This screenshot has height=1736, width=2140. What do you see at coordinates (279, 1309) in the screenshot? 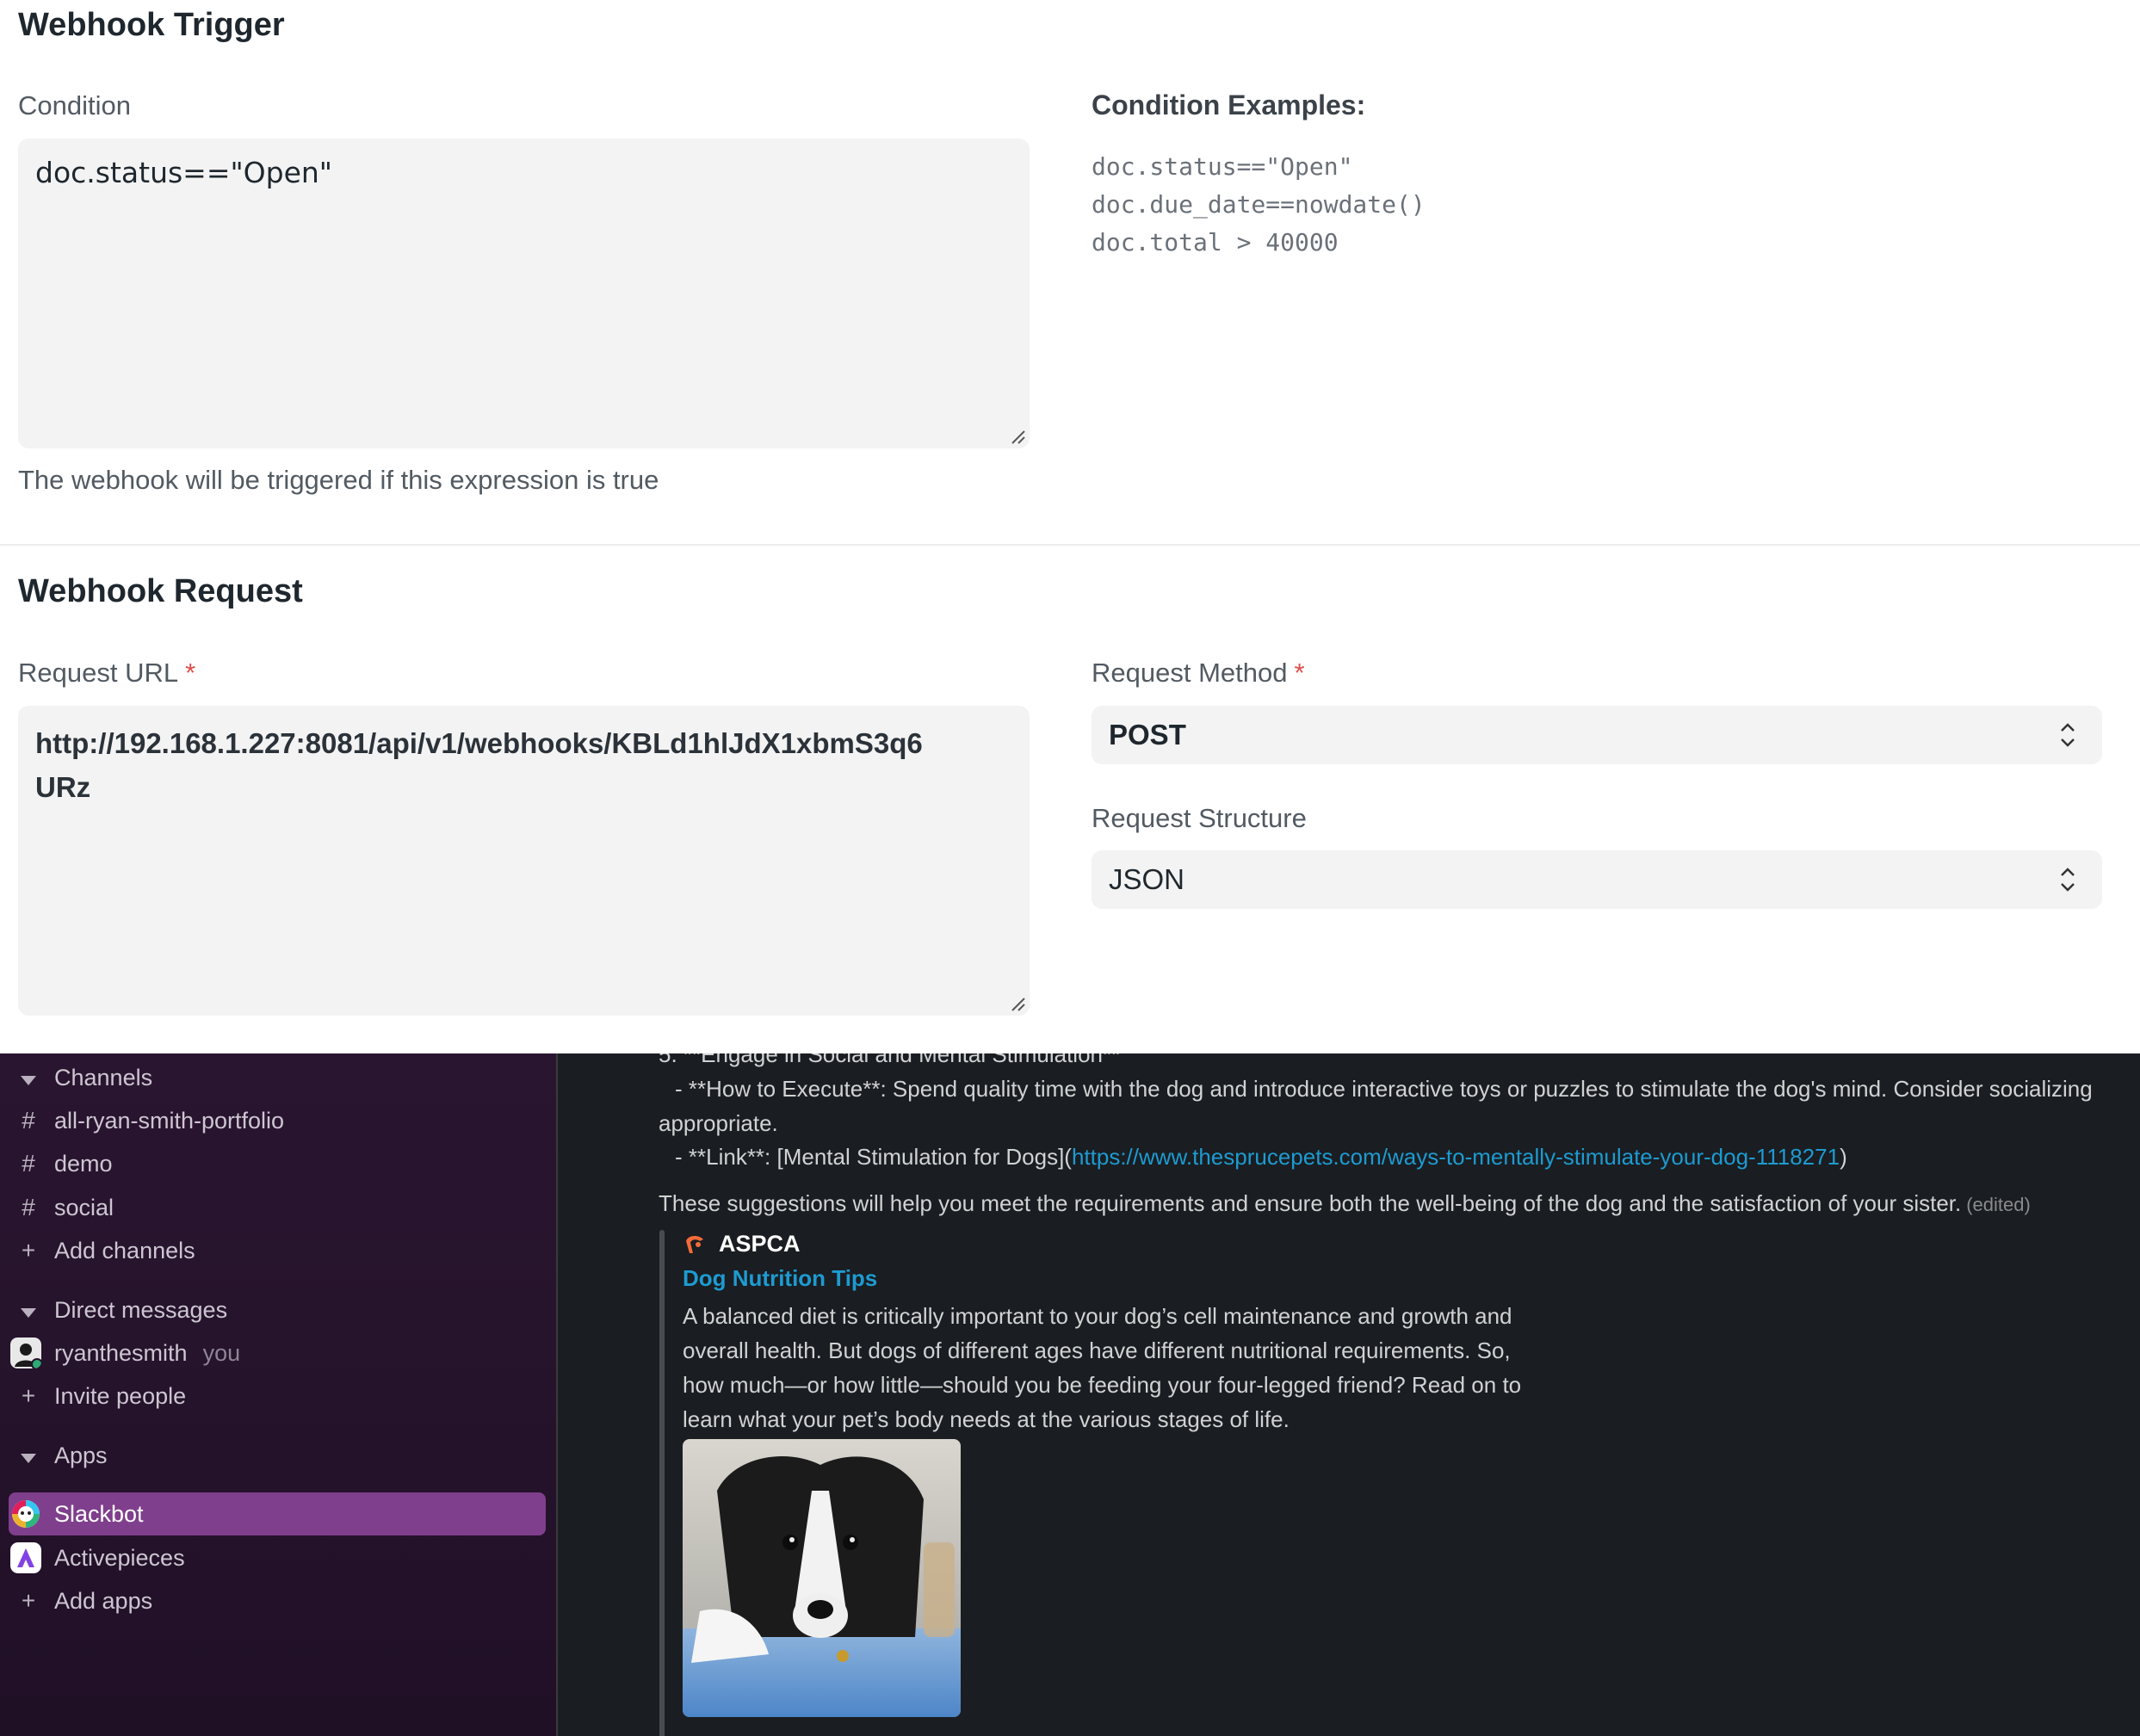
I see `direct-messages-section-header: Direct messages` at bounding box center [279, 1309].